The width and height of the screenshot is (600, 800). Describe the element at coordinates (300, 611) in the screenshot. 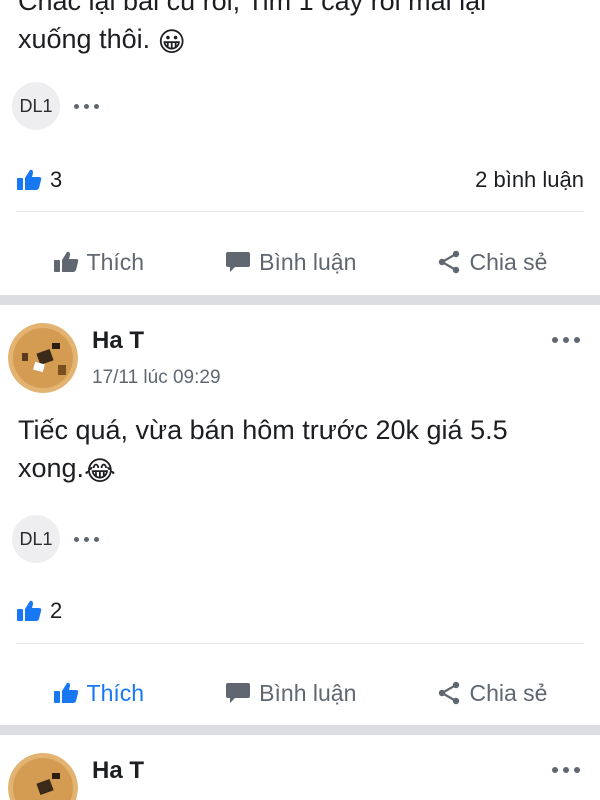

I see `post-2-stats: 2` at that location.